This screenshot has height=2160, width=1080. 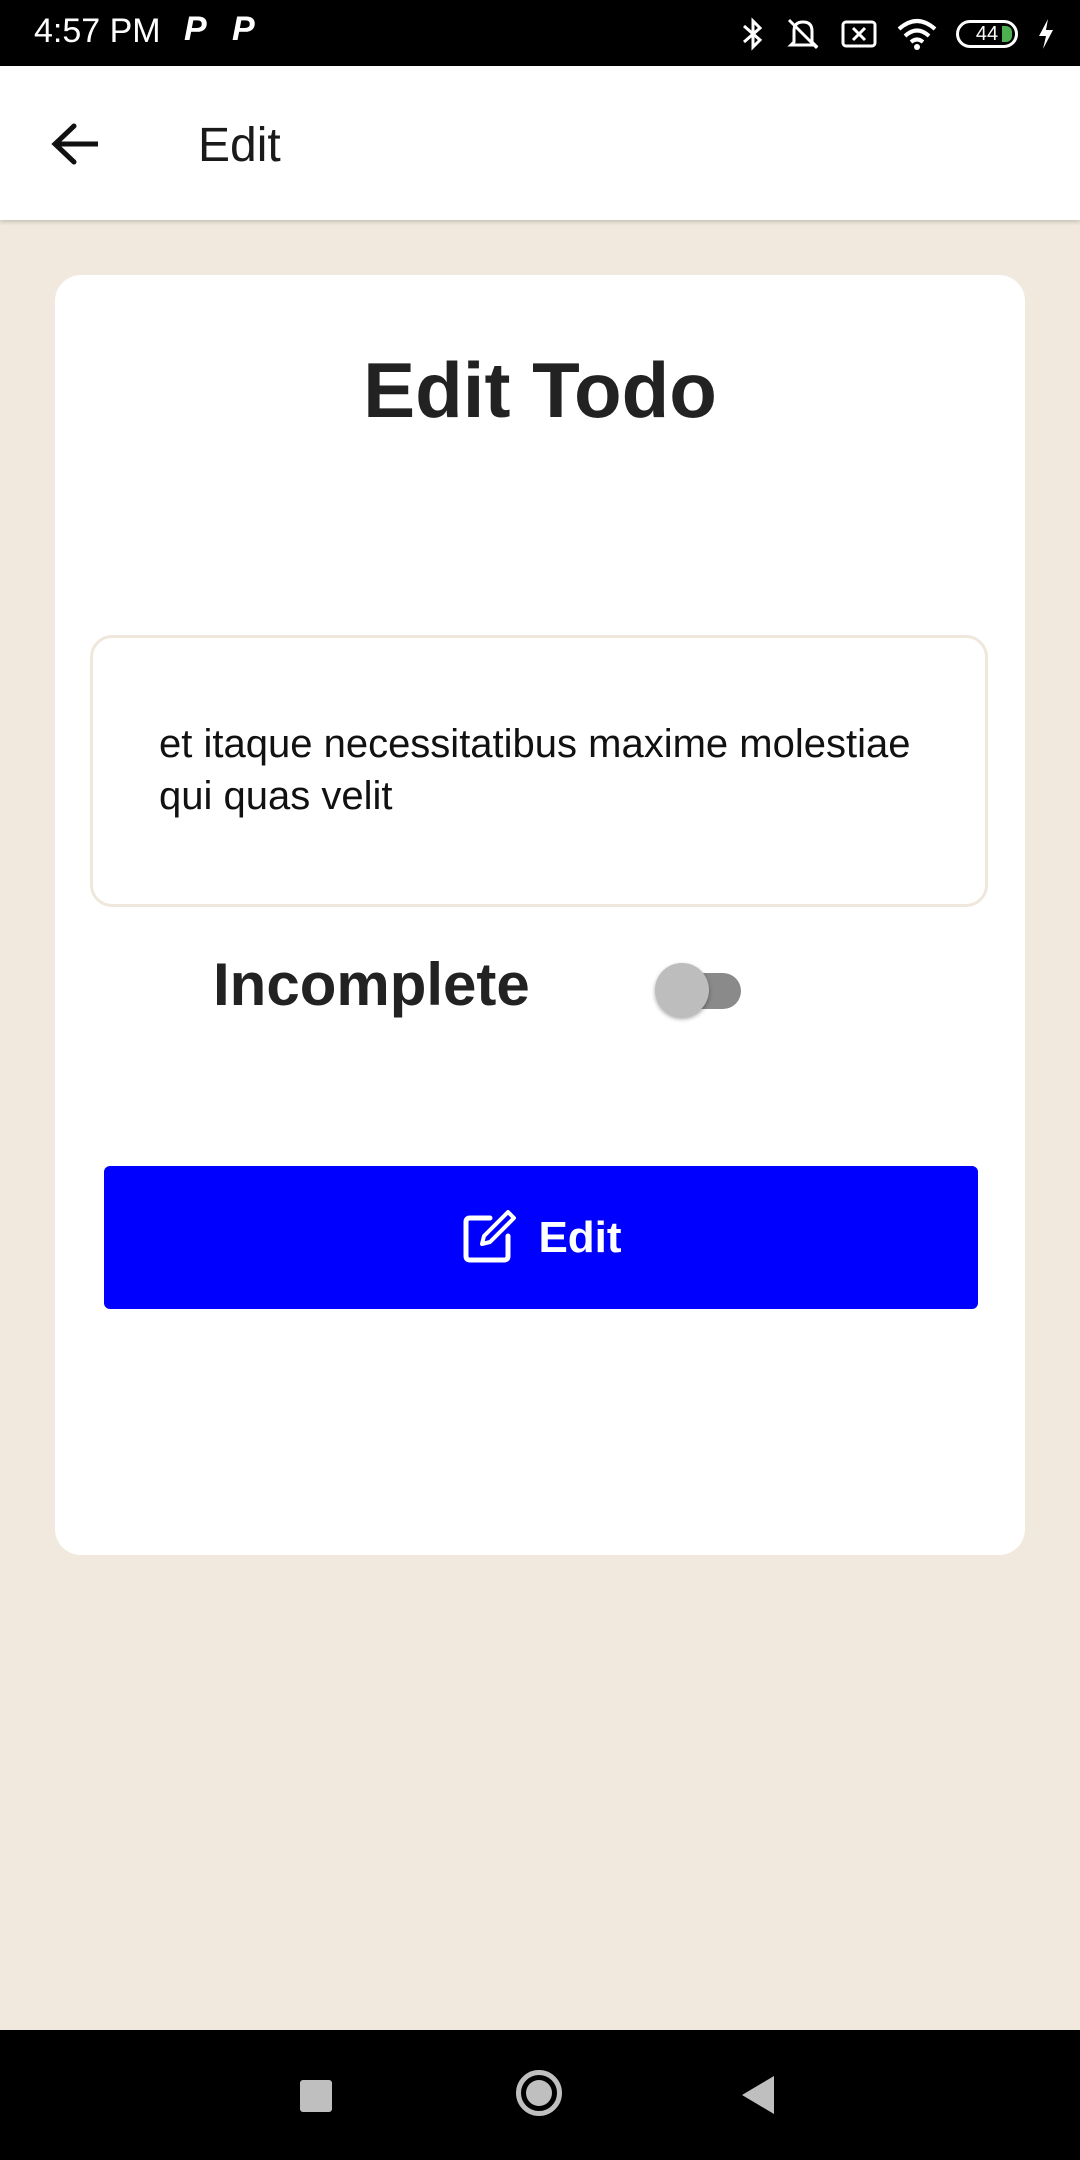 I want to click on no-sim-icon, so click(x=859, y=34).